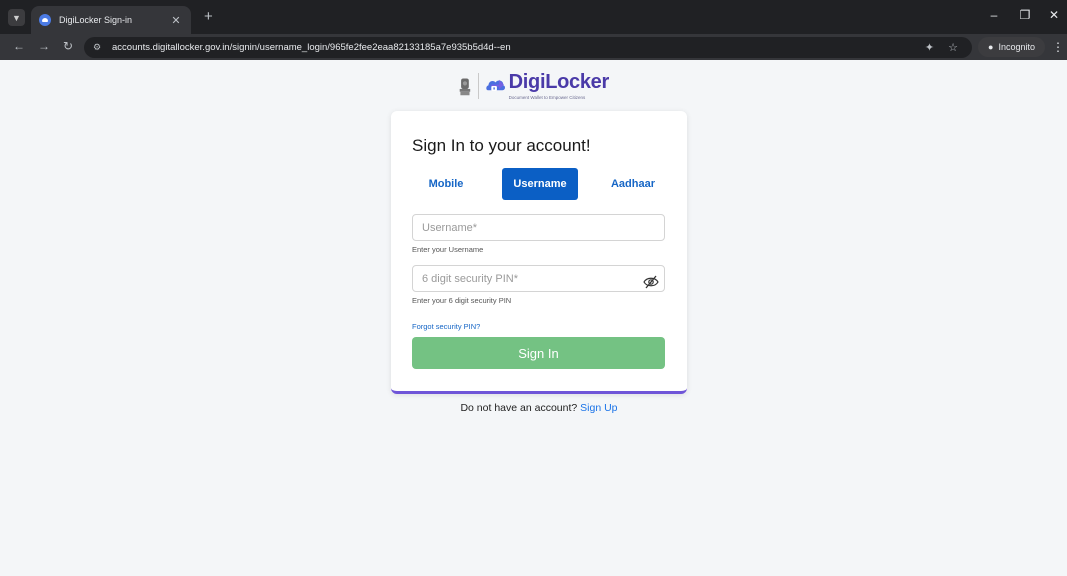 This screenshot has width=1067, height=576. What do you see at coordinates (1016, 47) in the screenshot?
I see `incognito-label: Incognito` at bounding box center [1016, 47].